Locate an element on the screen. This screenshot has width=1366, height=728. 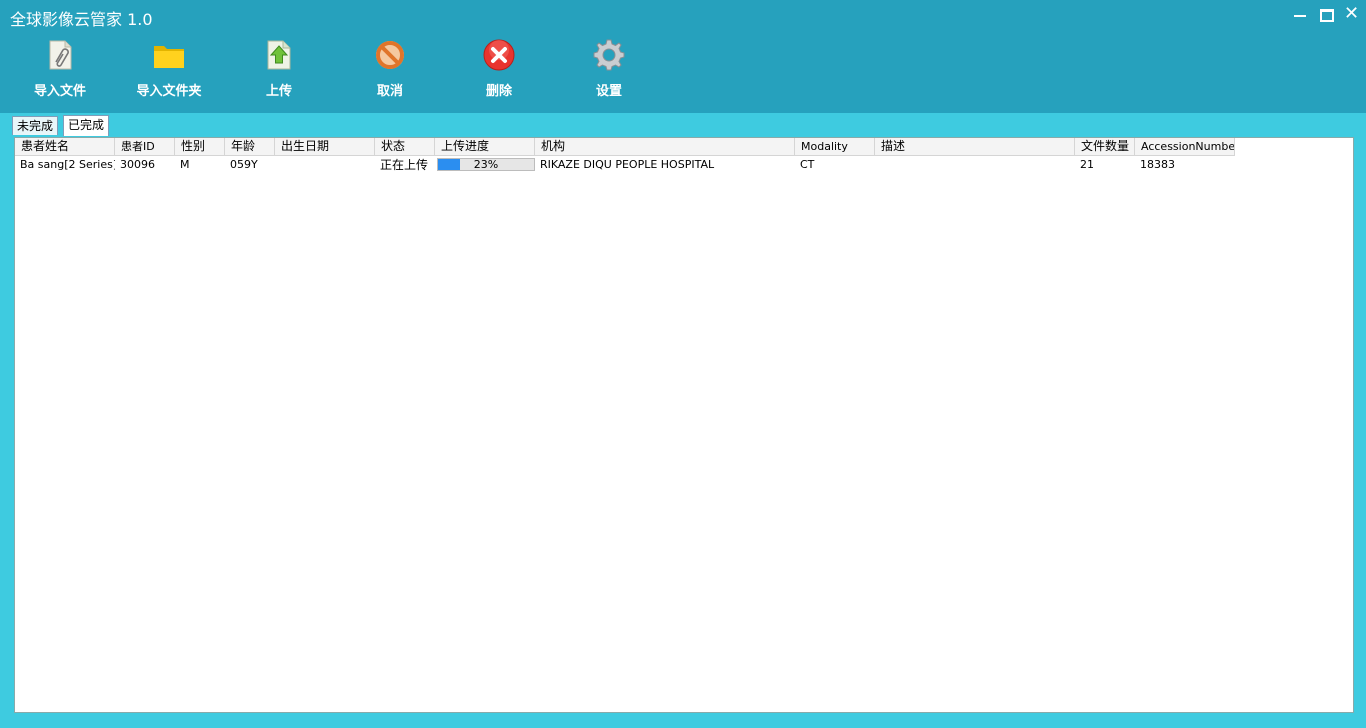
column-header-upload-progress: 上传进度 is located at coordinates (485, 146).